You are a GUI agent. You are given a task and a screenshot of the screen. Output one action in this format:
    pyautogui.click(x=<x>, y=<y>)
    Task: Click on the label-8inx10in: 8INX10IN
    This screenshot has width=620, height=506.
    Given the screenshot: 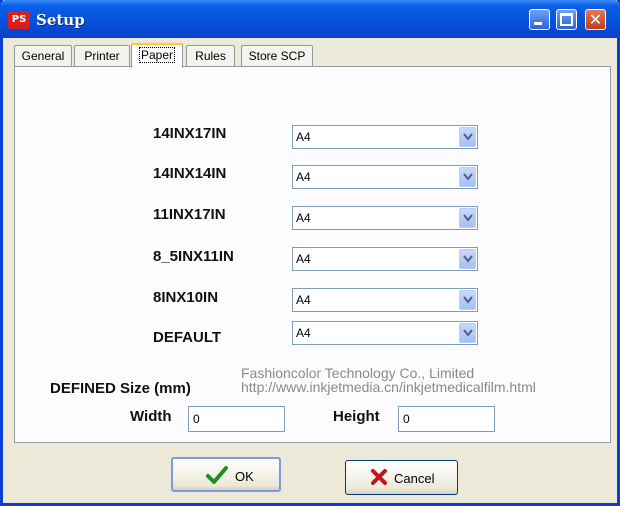 What is the action you would take?
    pyautogui.click(x=186, y=297)
    